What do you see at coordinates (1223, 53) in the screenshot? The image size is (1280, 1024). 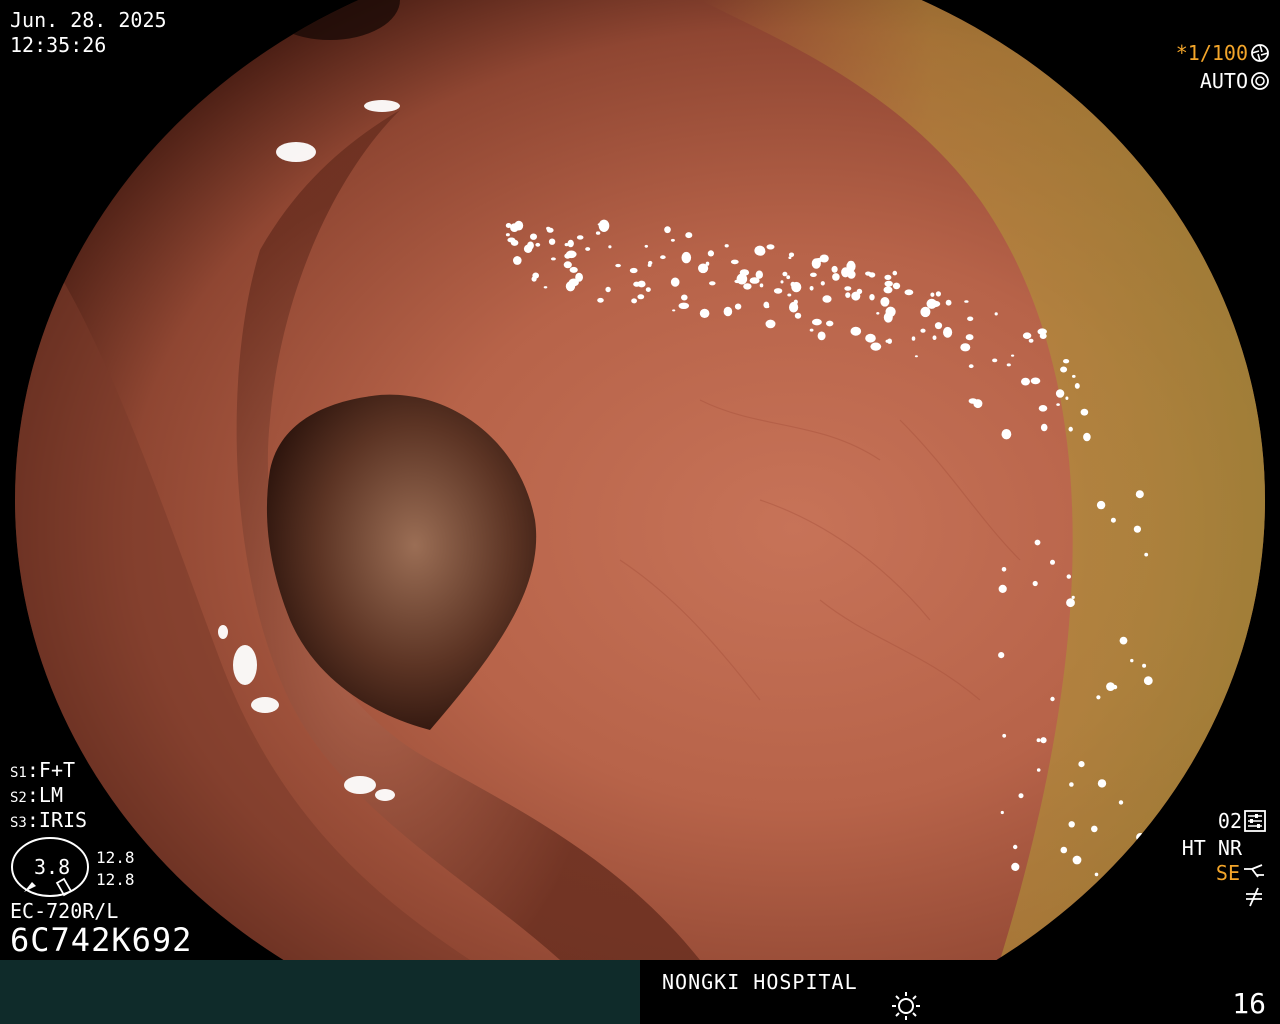 I see `shutter-readout: *1/100` at bounding box center [1223, 53].